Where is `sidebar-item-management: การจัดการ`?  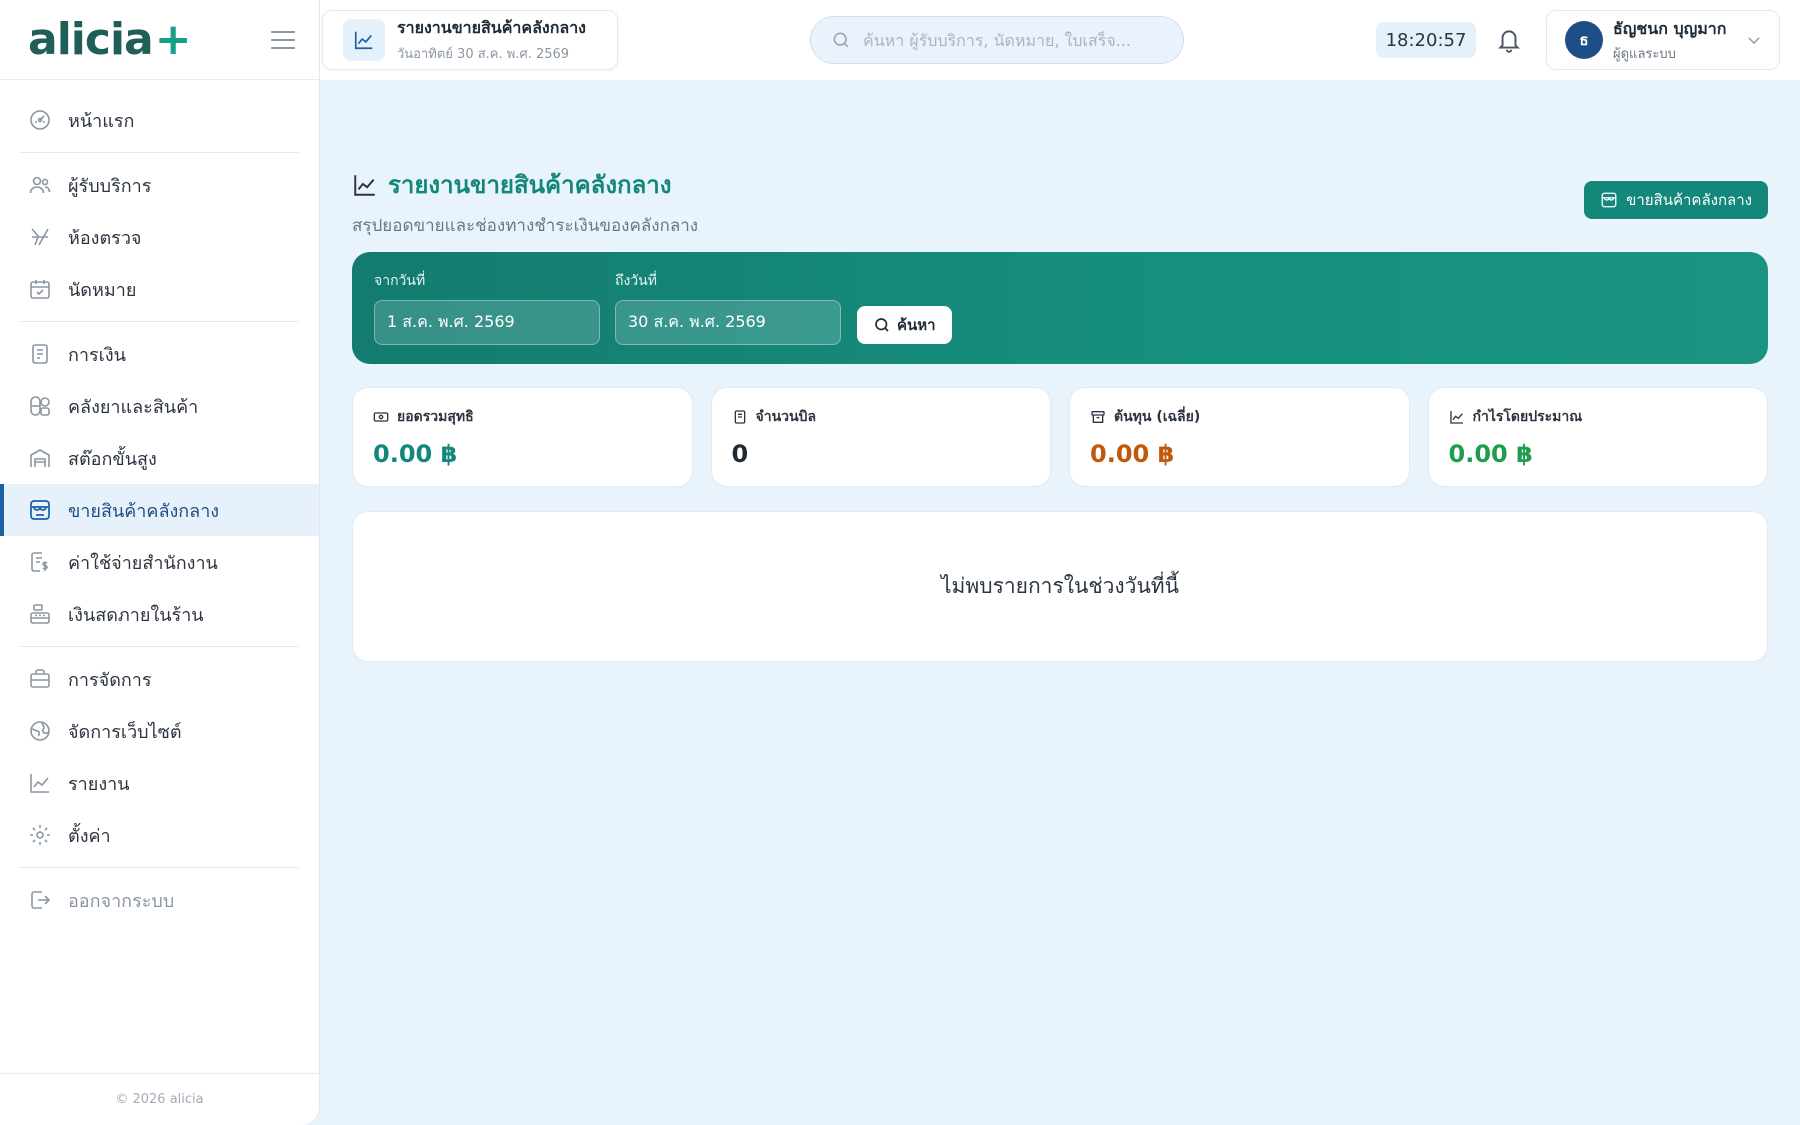 sidebar-item-management: การจัดการ is located at coordinates (159, 679).